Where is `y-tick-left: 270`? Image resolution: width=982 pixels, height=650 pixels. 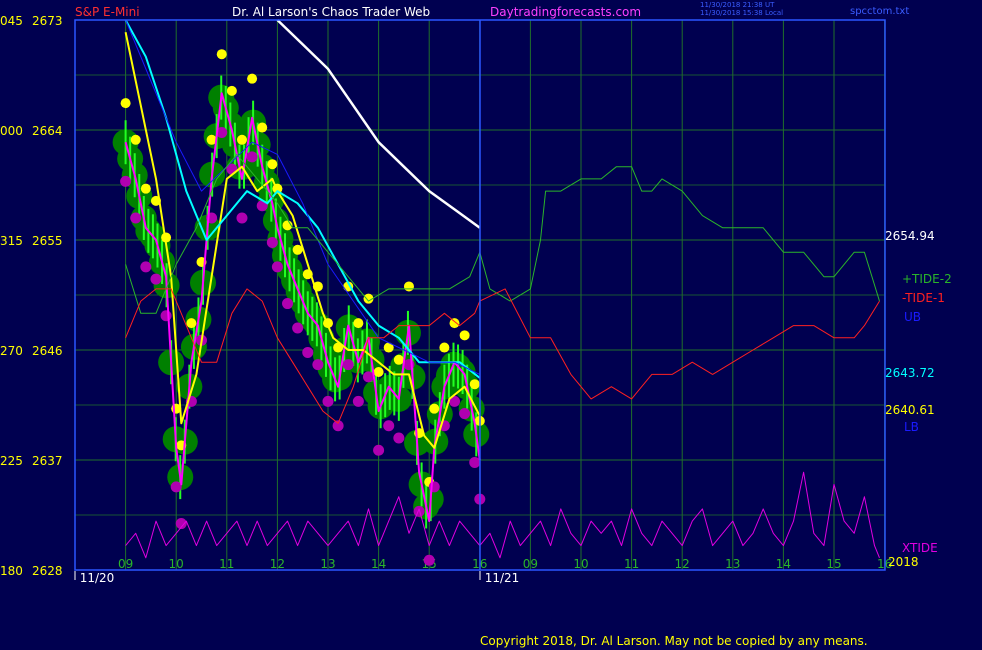
y-tick-left: 270 is located at coordinates (11, 351).